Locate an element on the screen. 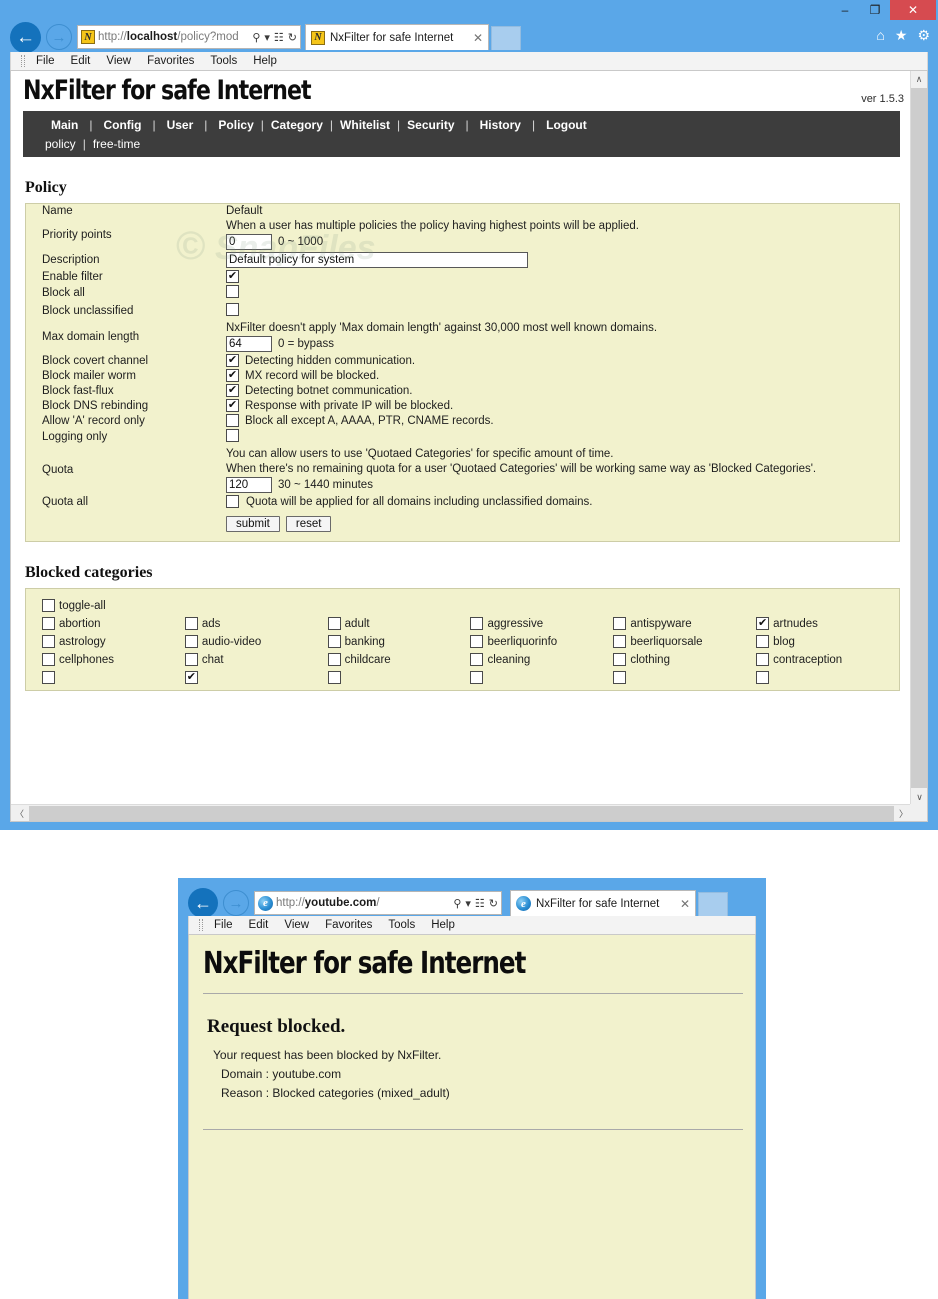 The width and height of the screenshot is (938, 1299). nav-item-whitelist: Whitelist is located at coordinates (365, 125).